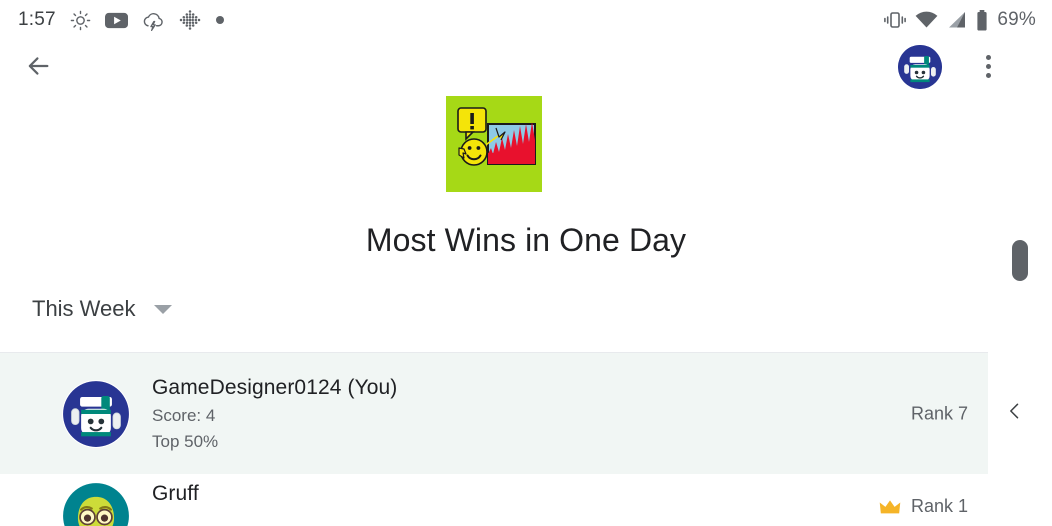  I want to click on player-score: Score: 4, so click(184, 415).